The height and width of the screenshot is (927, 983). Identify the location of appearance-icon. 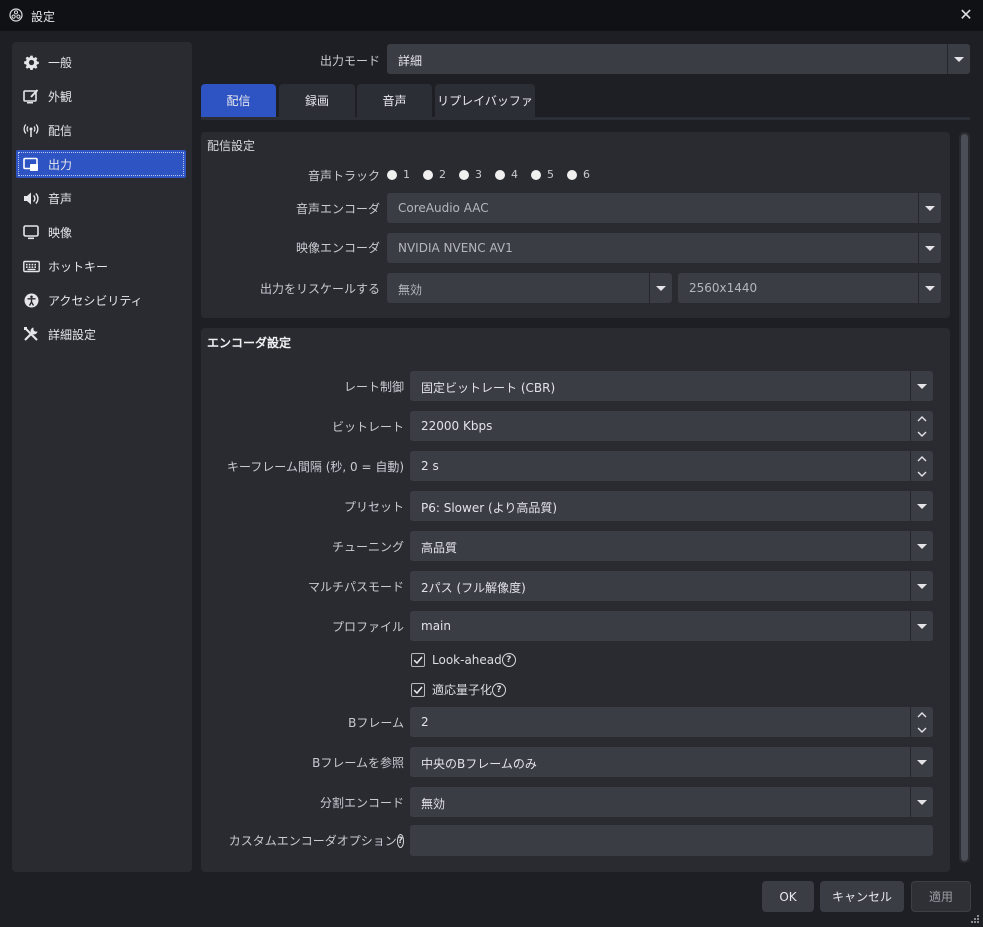
(31, 96).